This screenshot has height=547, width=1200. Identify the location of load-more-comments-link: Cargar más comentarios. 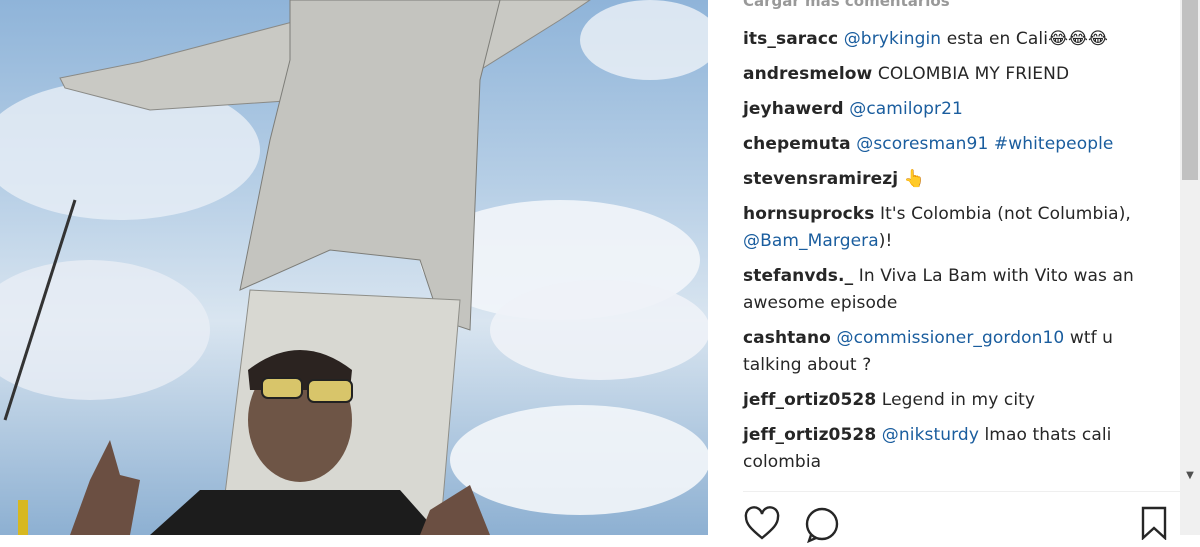
(846, 5).